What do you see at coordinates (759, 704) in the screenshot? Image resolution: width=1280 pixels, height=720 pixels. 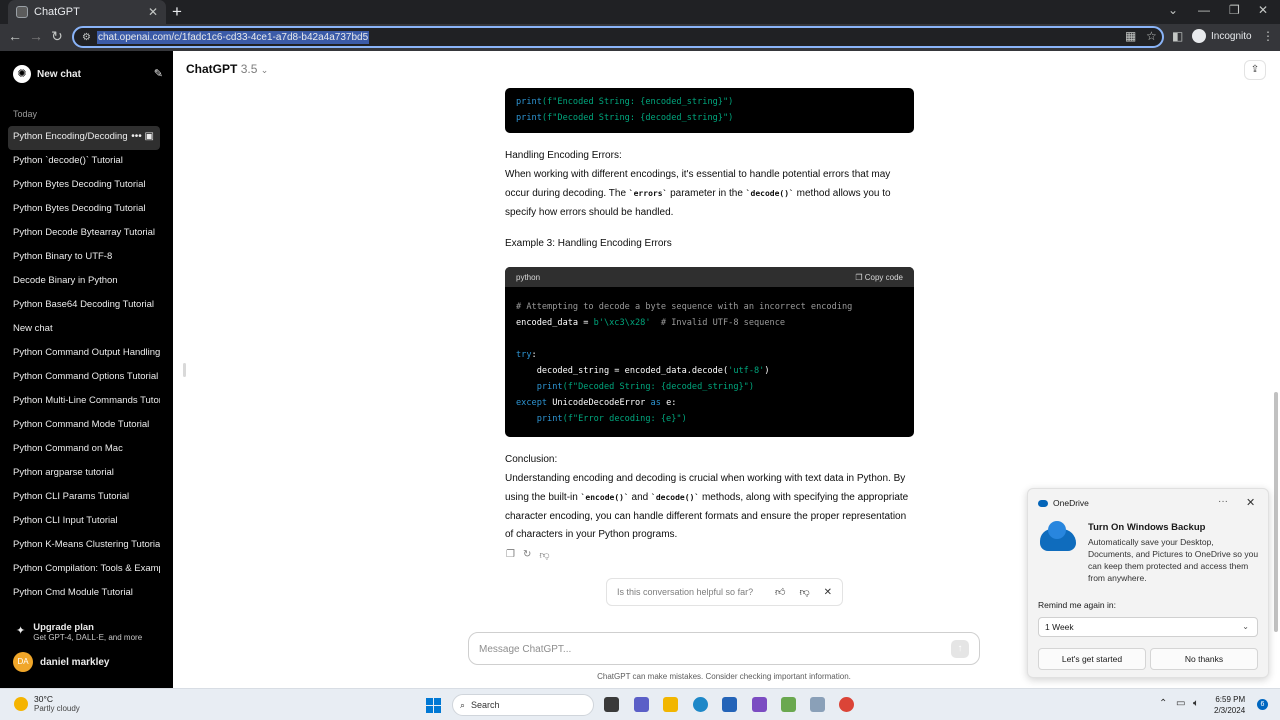 I see `visual-studio-icon` at bounding box center [759, 704].